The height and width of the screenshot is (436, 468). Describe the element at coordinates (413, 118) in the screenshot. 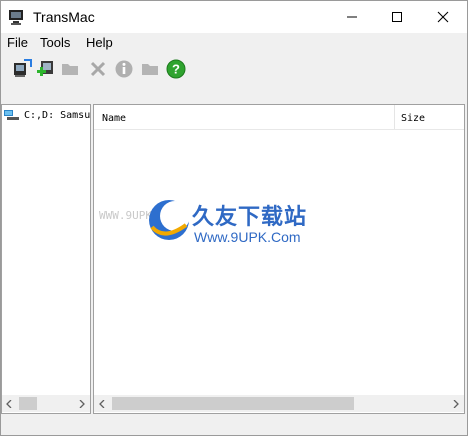

I see `column-size: Size` at that location.